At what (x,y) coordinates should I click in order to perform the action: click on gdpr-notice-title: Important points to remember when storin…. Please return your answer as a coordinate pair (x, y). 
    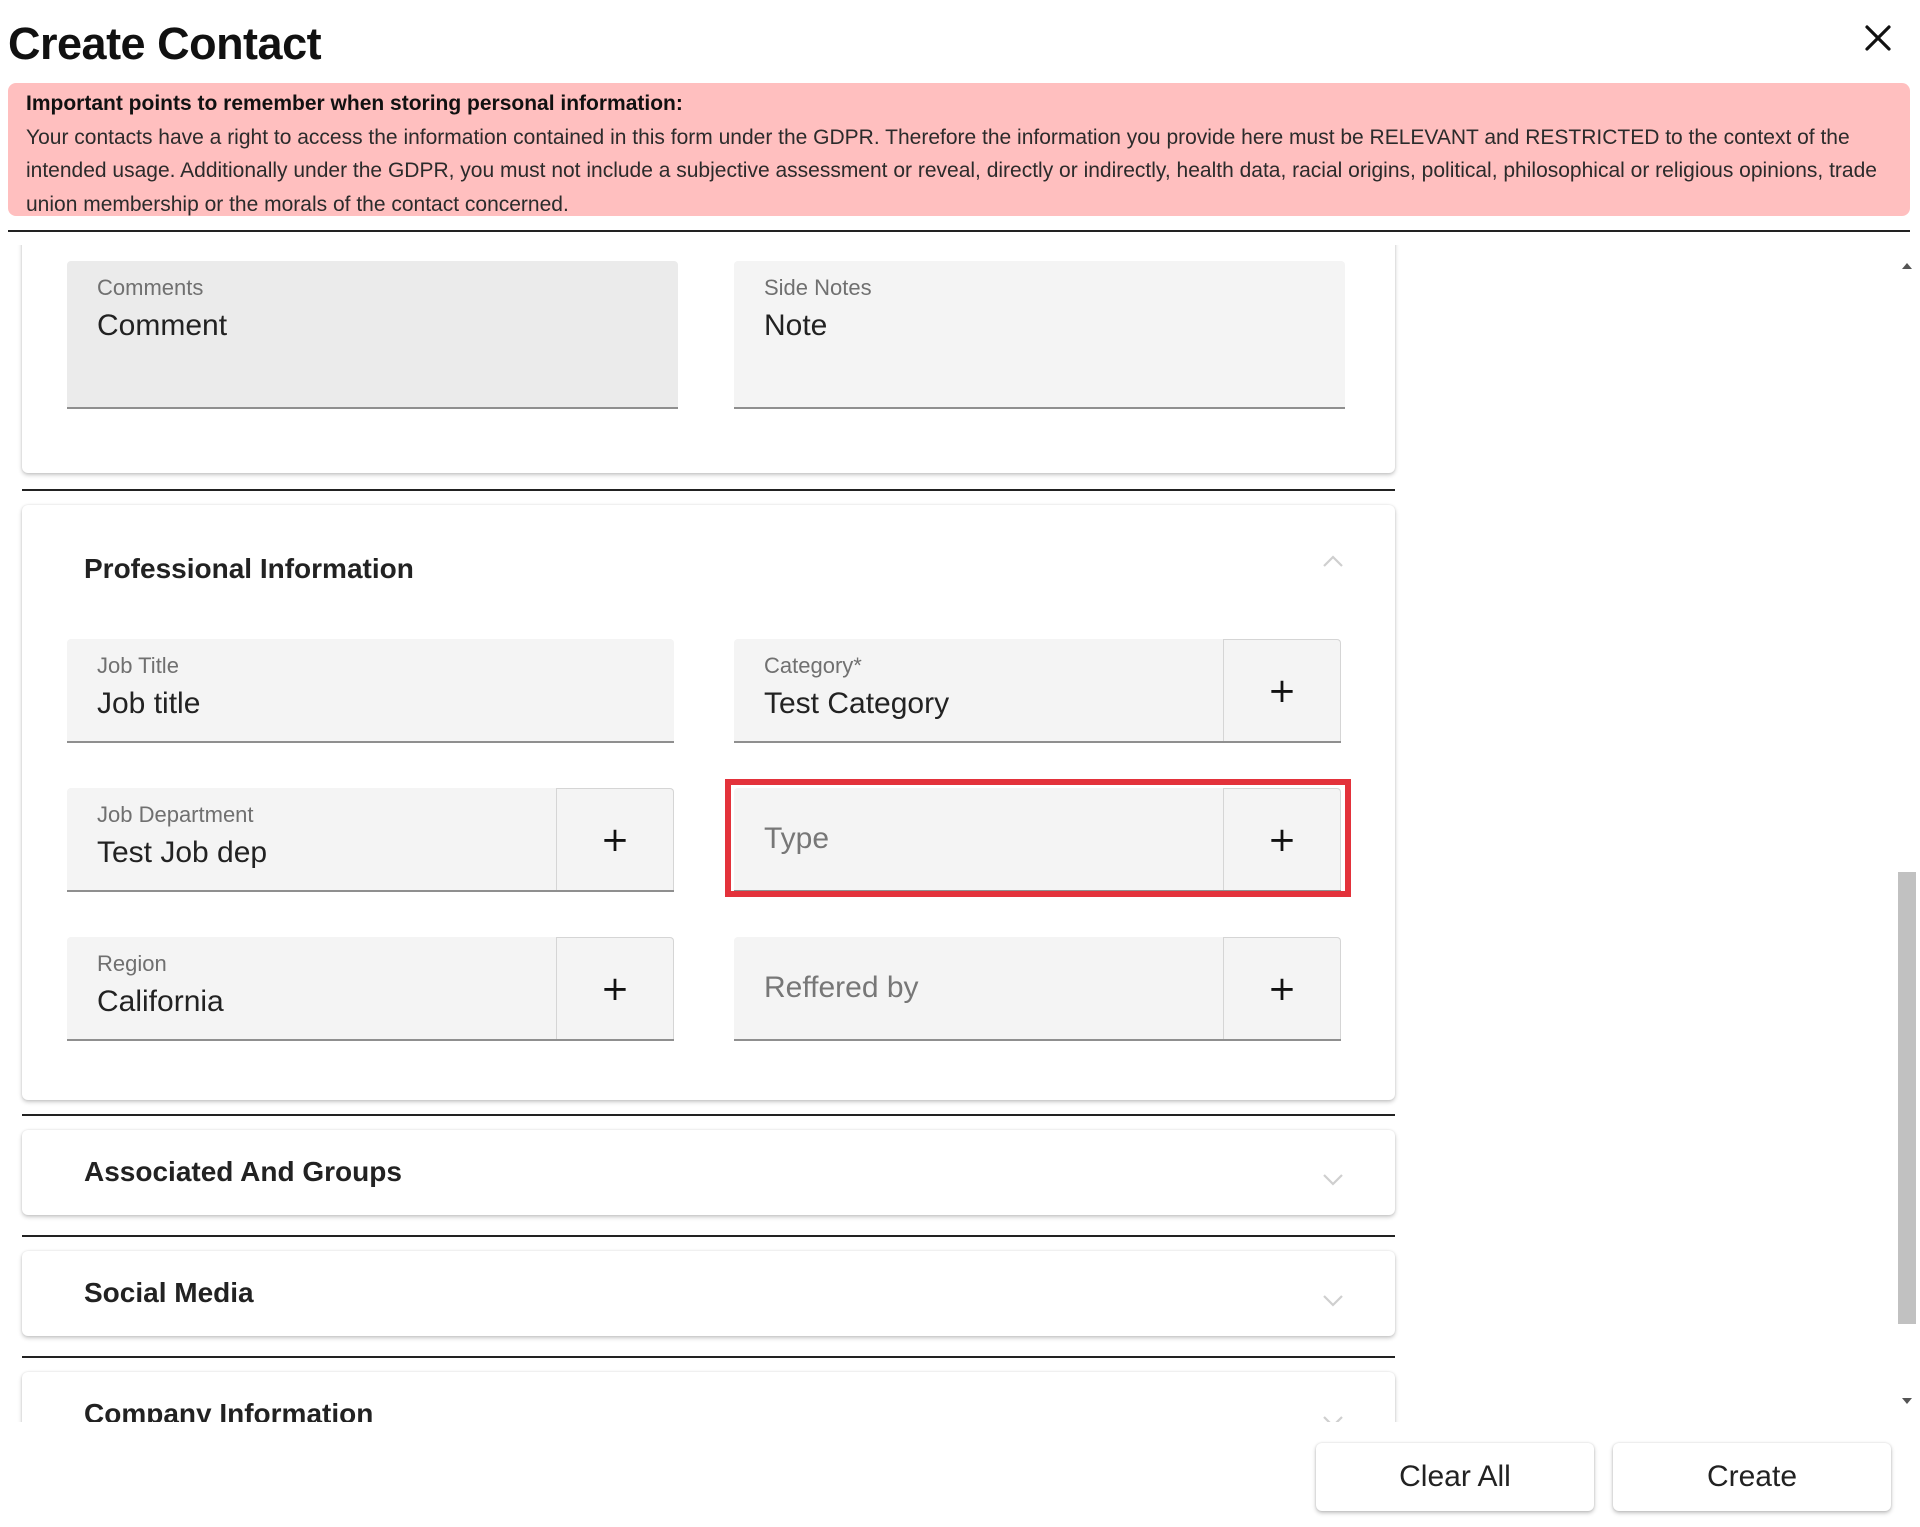
    Looking at the image, I should click on (354, 103).